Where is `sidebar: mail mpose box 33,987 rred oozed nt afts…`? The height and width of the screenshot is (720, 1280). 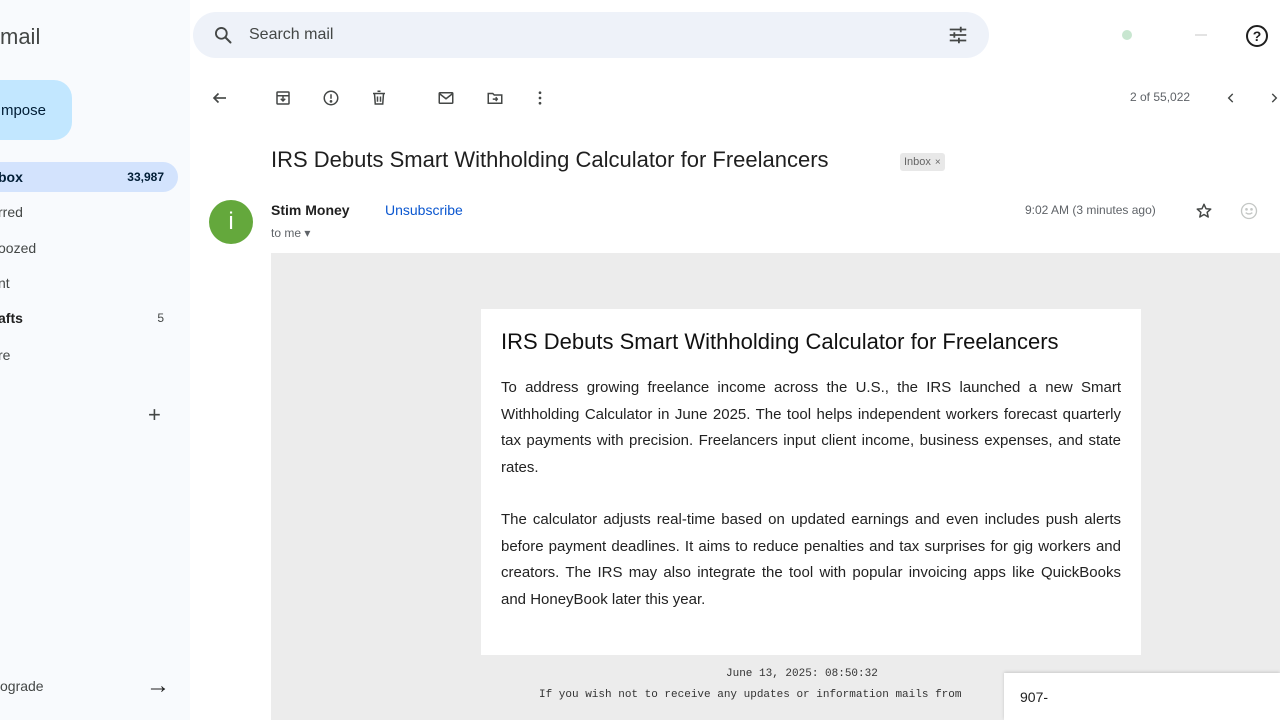
sidebar: mail mpose box 33,987 rred oozed nt afts… is located at coordinates (95, 360).